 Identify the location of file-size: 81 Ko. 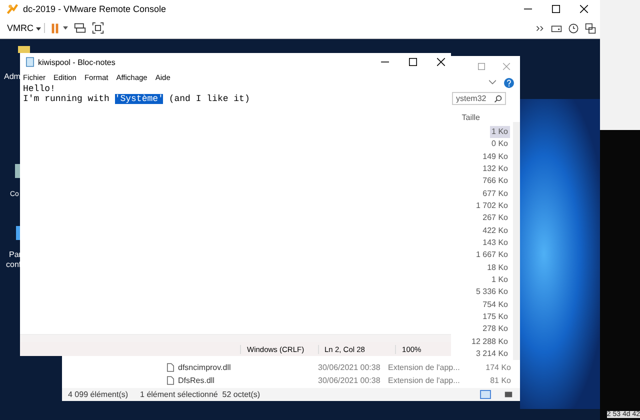
(500, 381).